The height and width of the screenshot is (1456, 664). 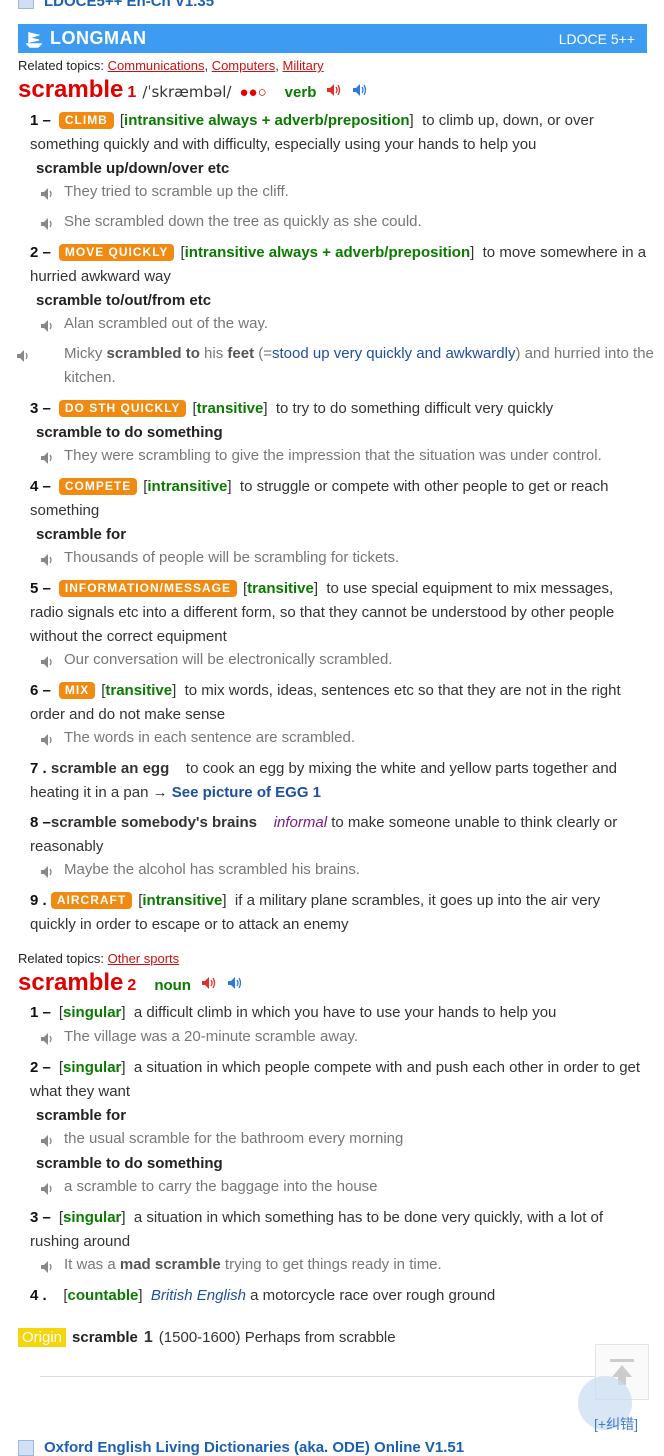 What do you see at coordinates (332, 38) in the screenshot?
I see `longman-banner: LONGMAN LDOCE 5++` at bounding box center [332, 38].